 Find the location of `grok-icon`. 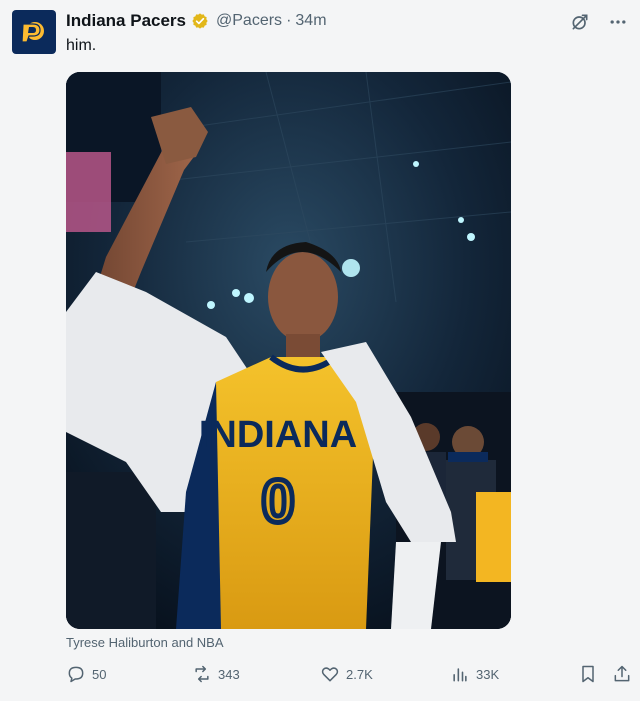

grok-icon is located at coordinates (580, 22).